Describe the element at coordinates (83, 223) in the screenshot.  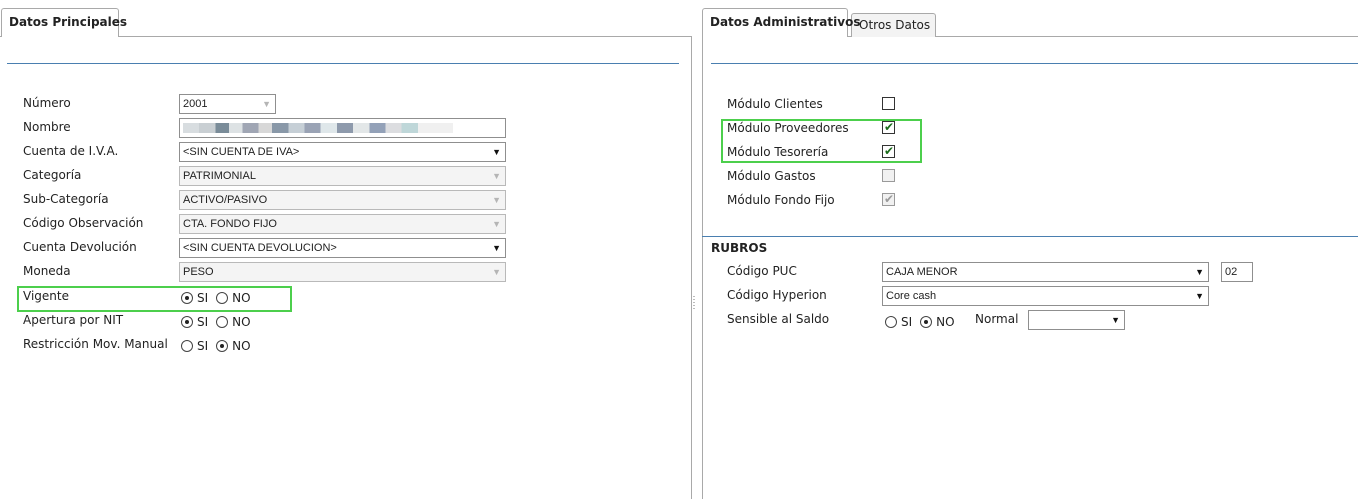
I see `codigo-observacion-label: Código Observación` at that location.